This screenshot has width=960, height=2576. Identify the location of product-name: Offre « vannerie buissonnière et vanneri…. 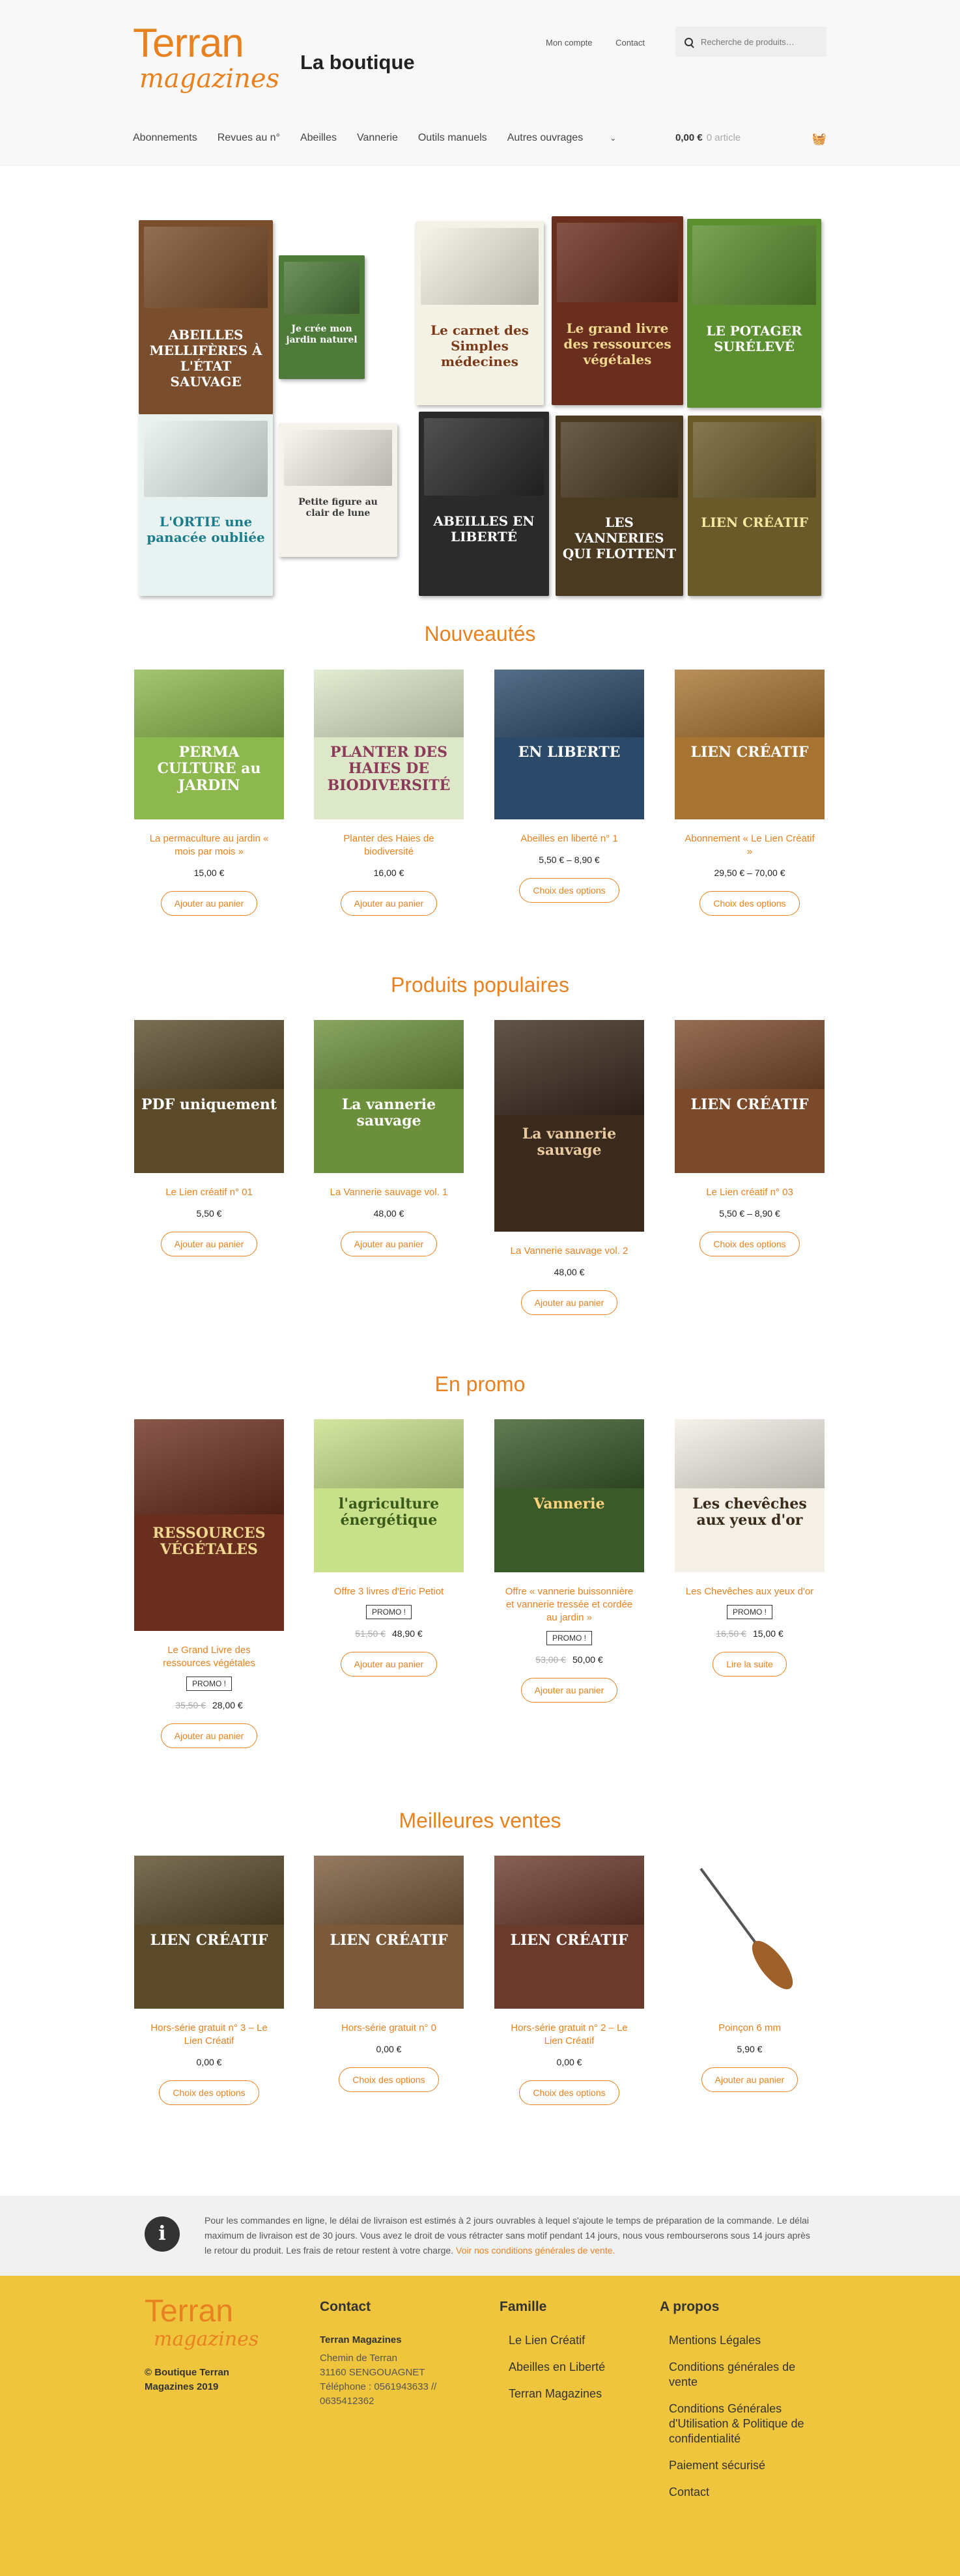
(569, 1604).